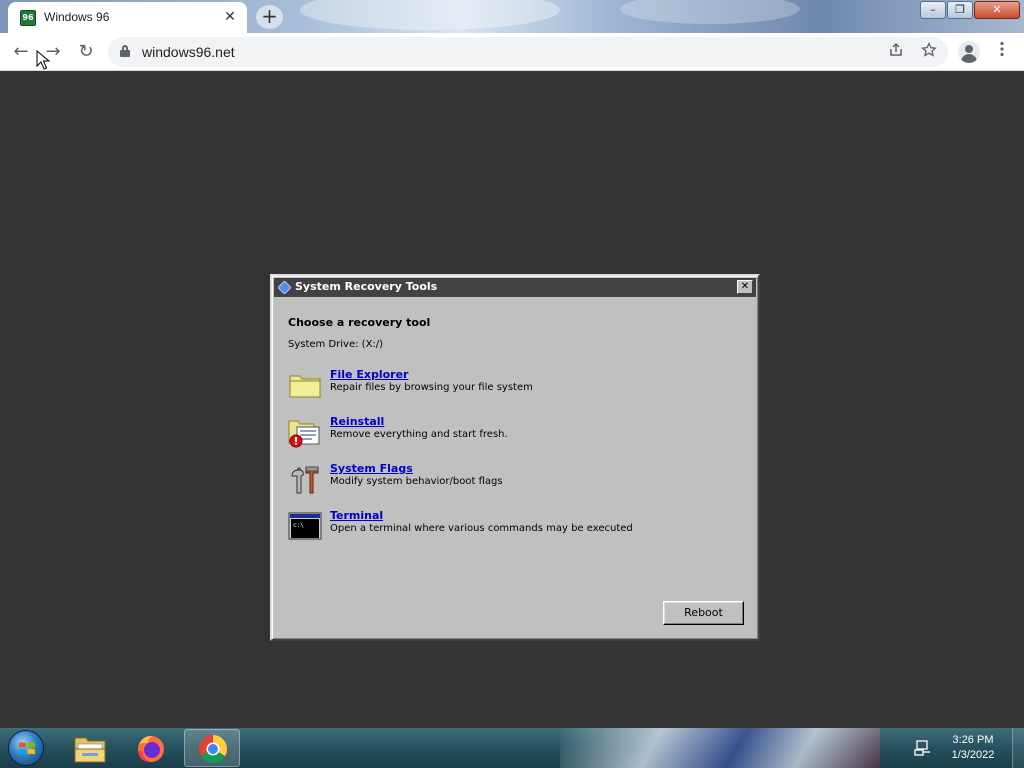 Image resolution: width=1024 pixels, height=768 pixels. I want to click on mouse-cursor-icon, so click(43, 60).